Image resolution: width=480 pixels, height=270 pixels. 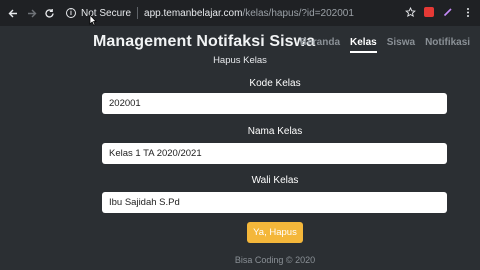 I want to click on nama-kelas-field: Kelas 1 TA 2020/2021, so click(x=274, y=153).